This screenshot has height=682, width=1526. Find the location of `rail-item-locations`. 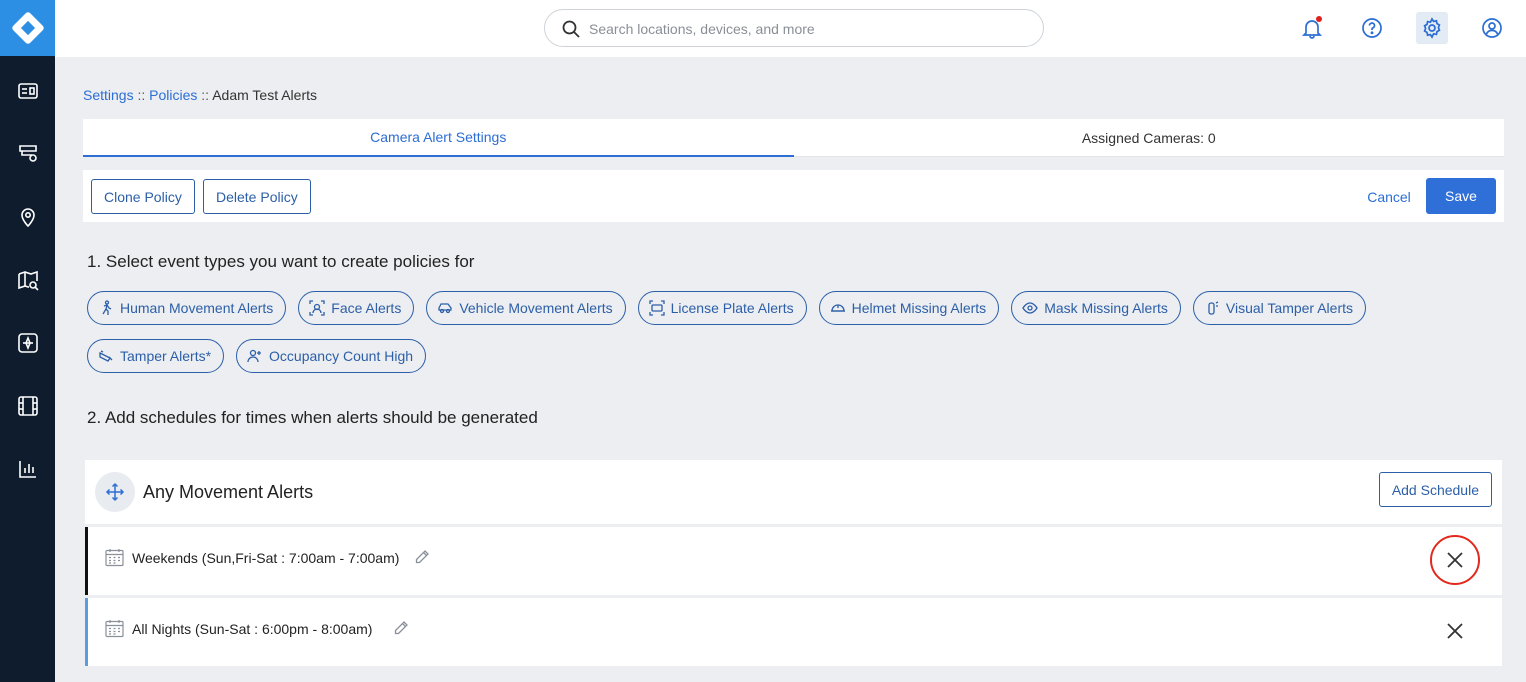

rail-item-locations is located at coordinates (27, 217).